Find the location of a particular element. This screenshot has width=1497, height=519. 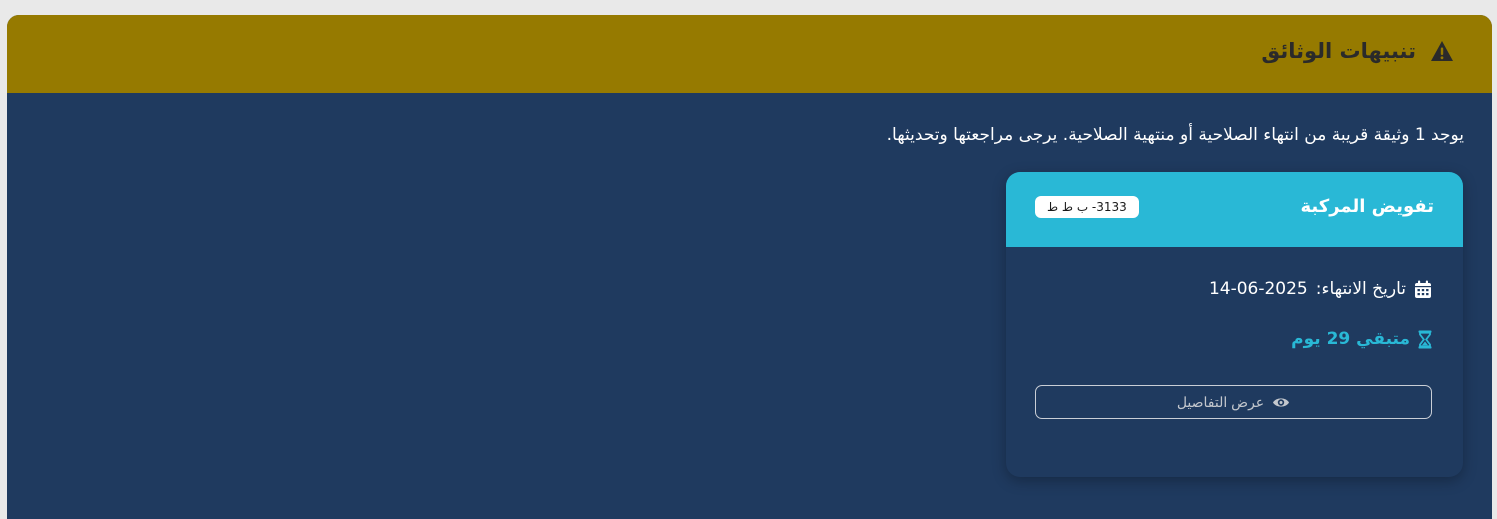

document-type-title: تفويض المركبة is located at coordinates (1367, 206).